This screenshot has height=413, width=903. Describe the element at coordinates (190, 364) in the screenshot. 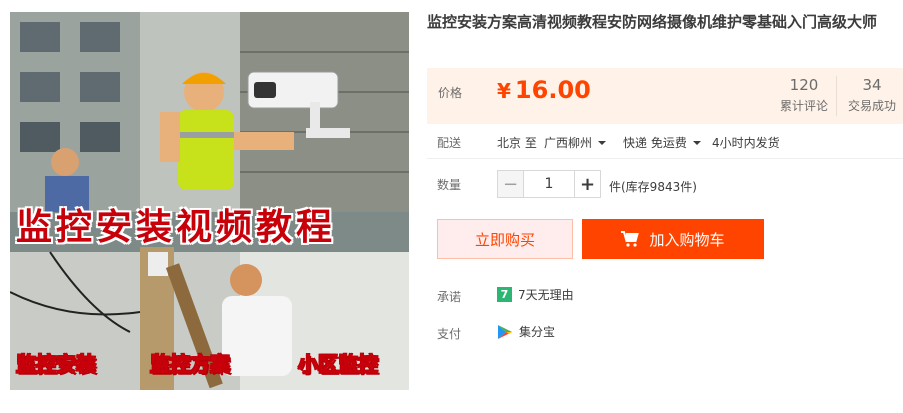

I see `image-keyword: 监控方案` at that location.